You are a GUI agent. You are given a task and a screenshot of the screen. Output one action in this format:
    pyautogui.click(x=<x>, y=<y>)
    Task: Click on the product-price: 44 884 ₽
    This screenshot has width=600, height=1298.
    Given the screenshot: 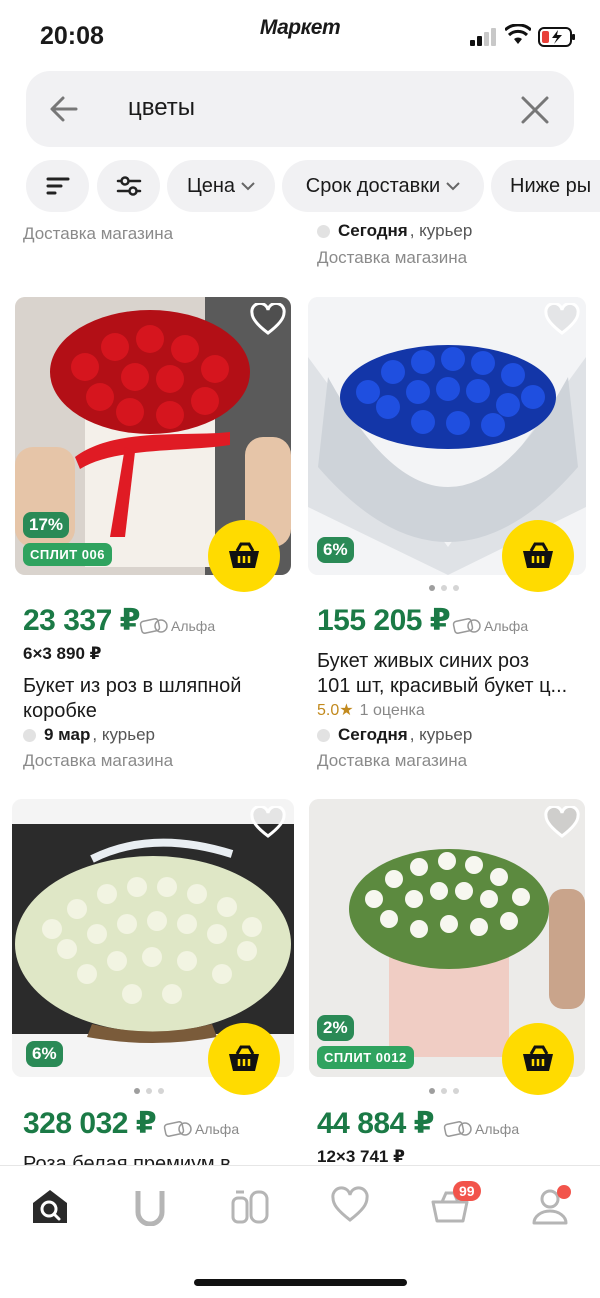 What is the action you would take?
    pyautogui.click(x=375, y=1123)
    